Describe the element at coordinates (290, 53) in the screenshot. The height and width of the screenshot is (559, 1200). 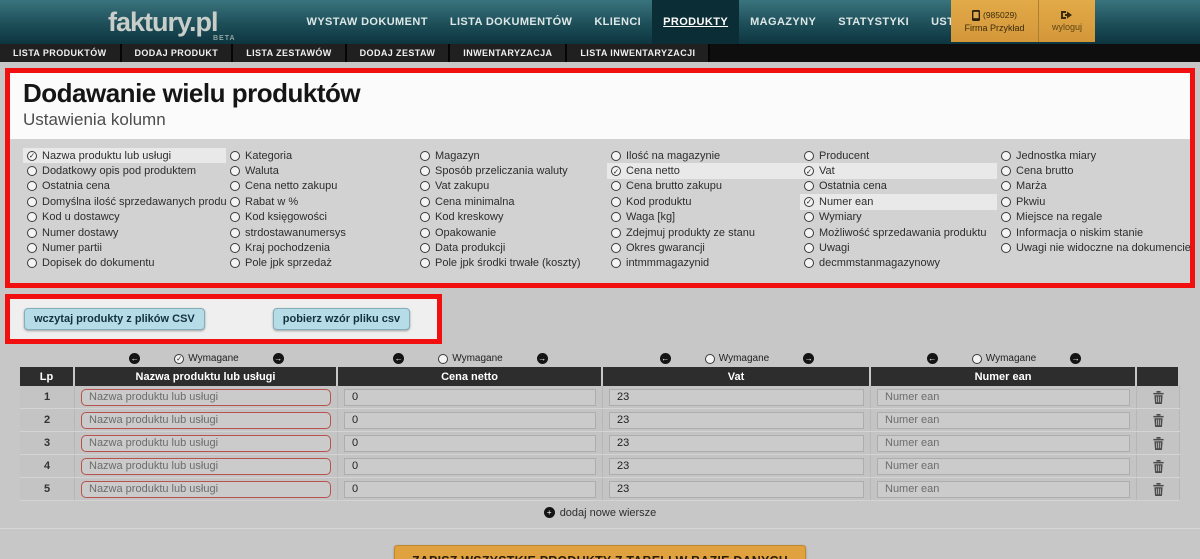
I see `subnav-item-lista-zestaw-w: LISTA ZESTAWÓW` at that location.